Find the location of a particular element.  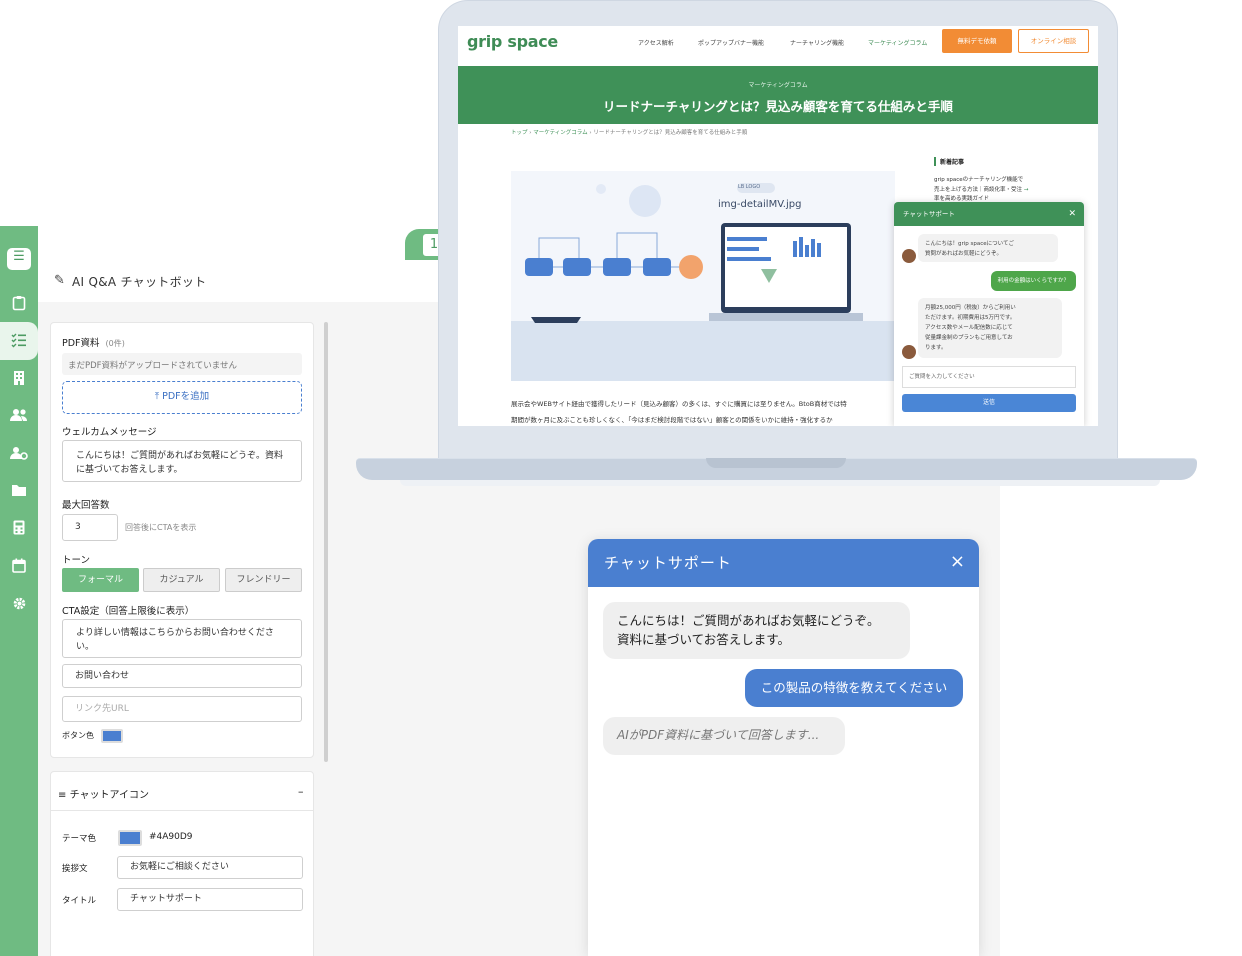

nav-column: マーケティングコラム is located at coordinates (897, 42).